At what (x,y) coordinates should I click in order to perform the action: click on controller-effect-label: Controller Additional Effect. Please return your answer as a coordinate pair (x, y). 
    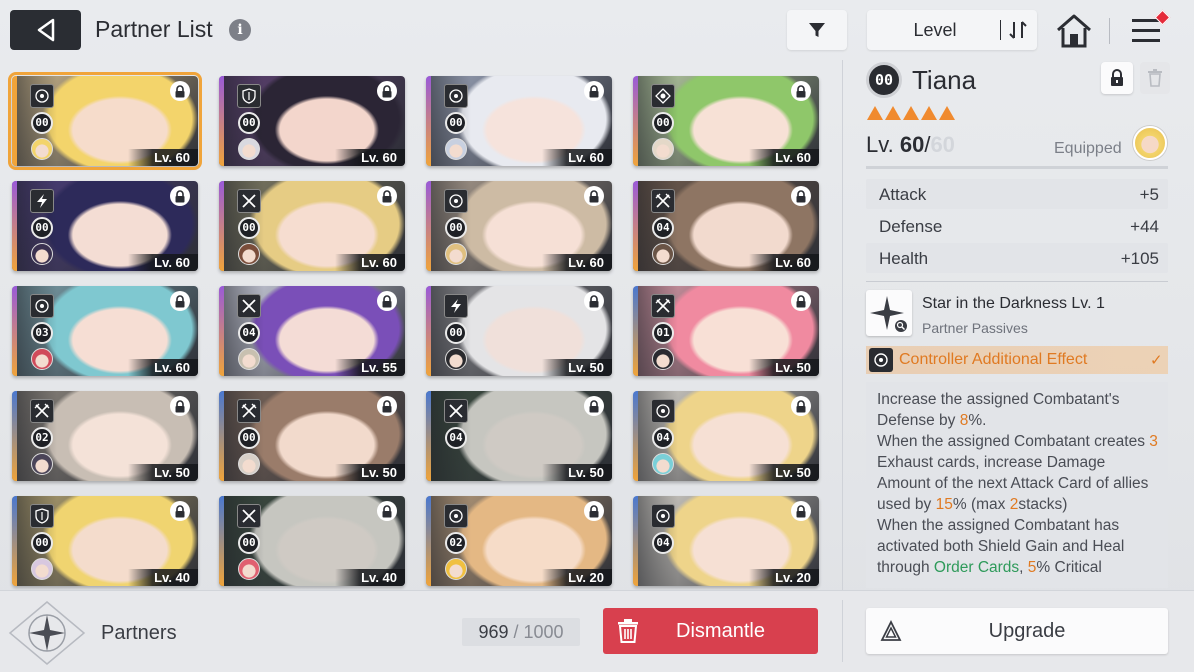
    Looking at the image, I should click on (993, 359).